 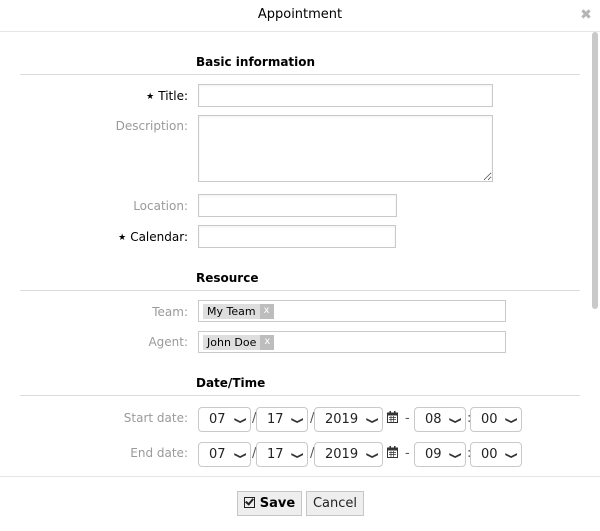 I want to click on team-label: Team:, so click(x=170, y=312).